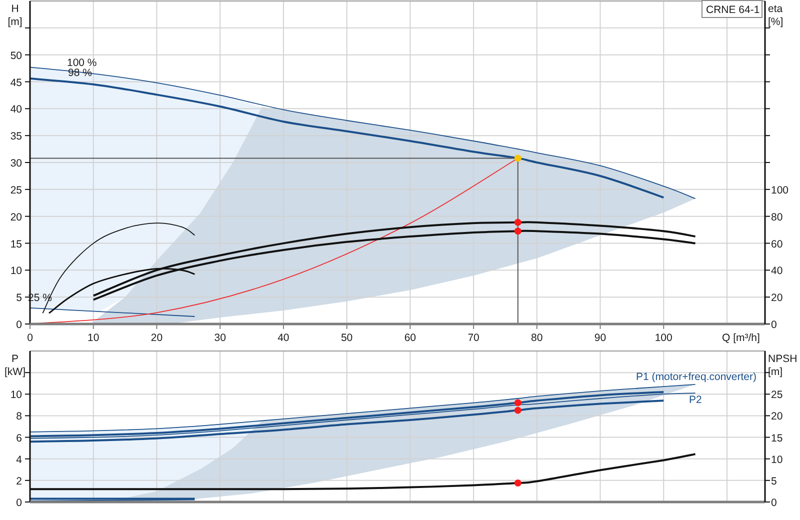 The height and width of the screenshot is (520, 800). I want to click on axis-tick-label: 6, so click(19, 438).